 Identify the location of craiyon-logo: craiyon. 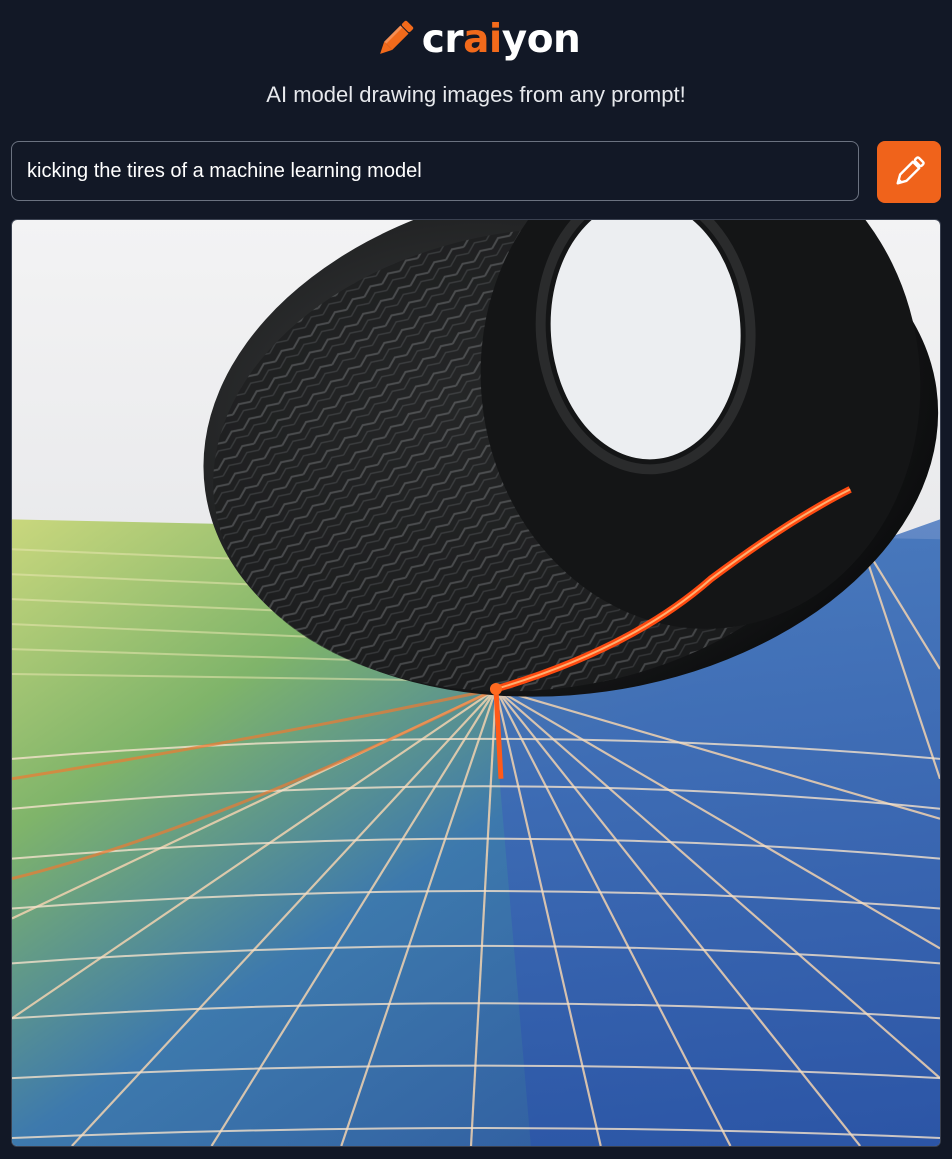
(476, 39).